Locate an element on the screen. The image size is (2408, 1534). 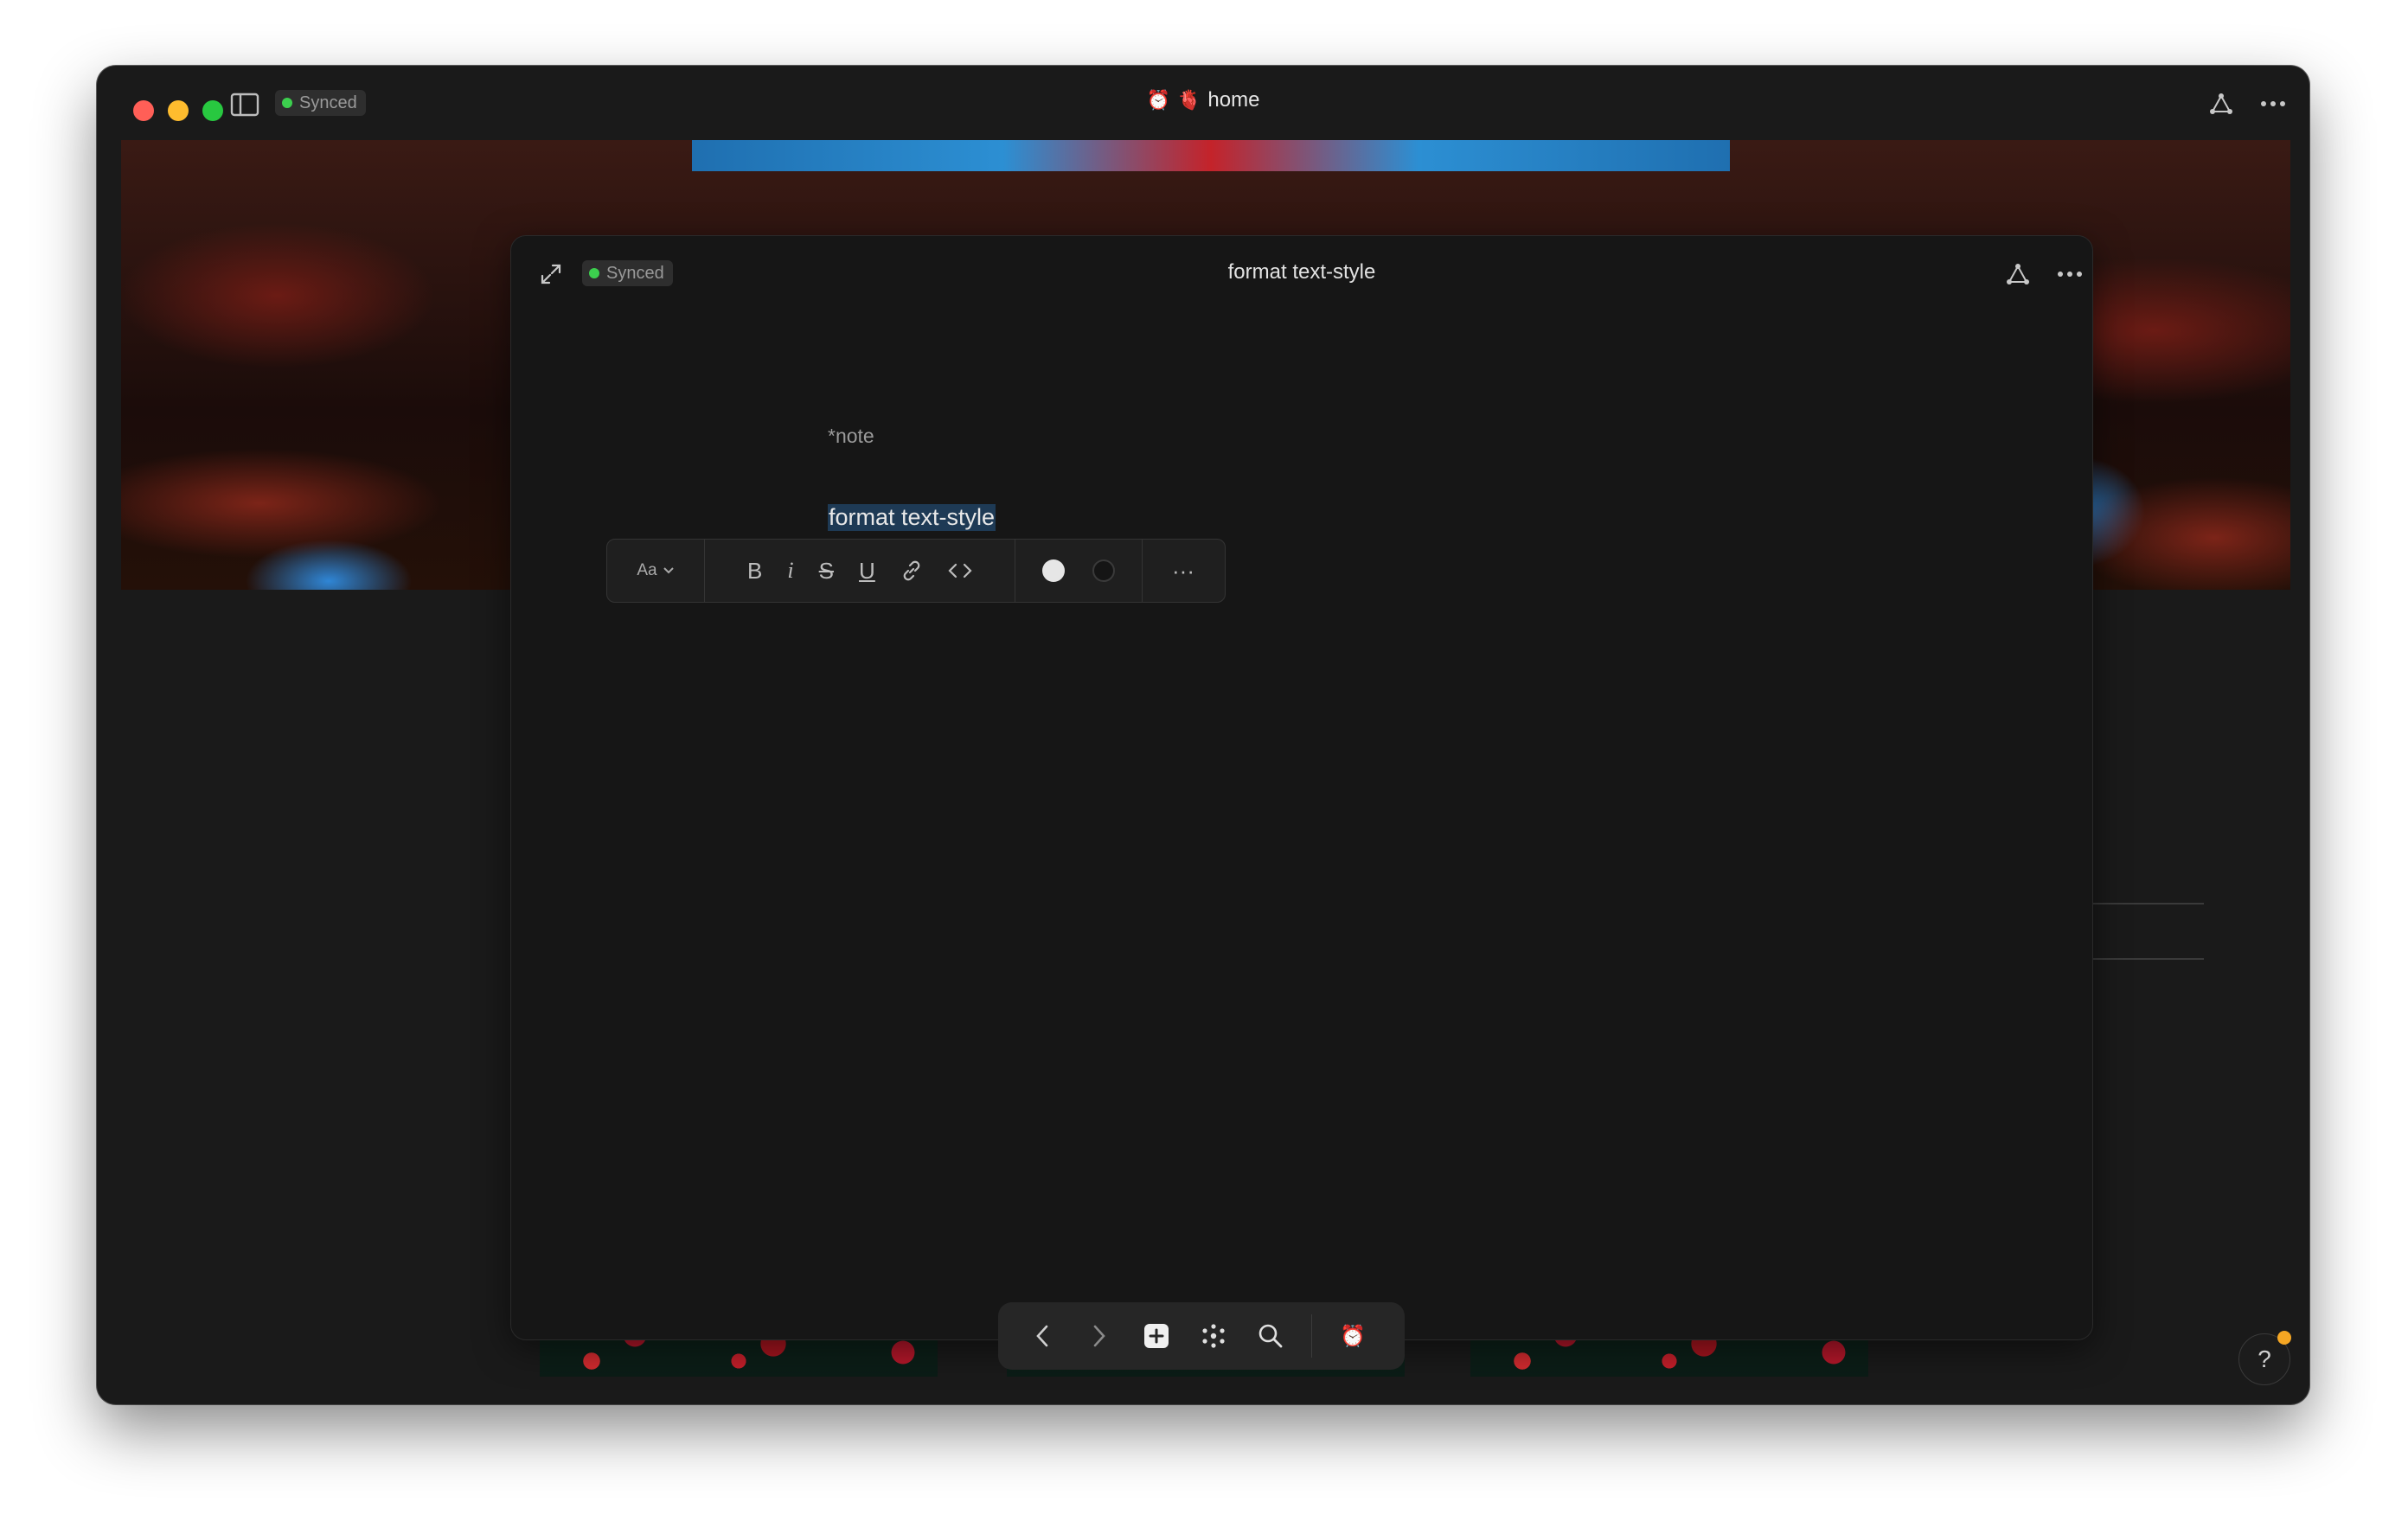
code-button is located at coordinates (960, 571).